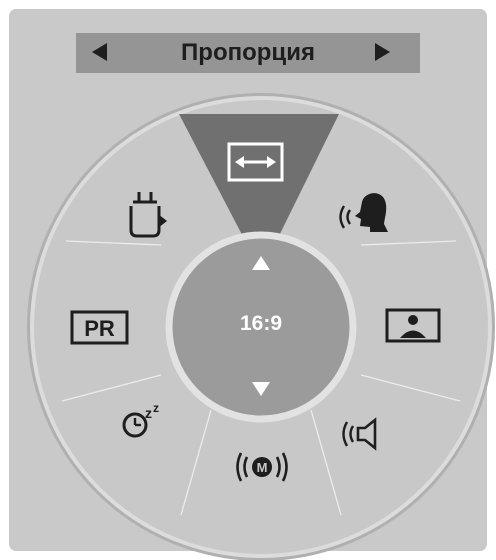  Describe the element at coordinates (262, 467) in the screenshot. I see `svg-text: M` at that location.